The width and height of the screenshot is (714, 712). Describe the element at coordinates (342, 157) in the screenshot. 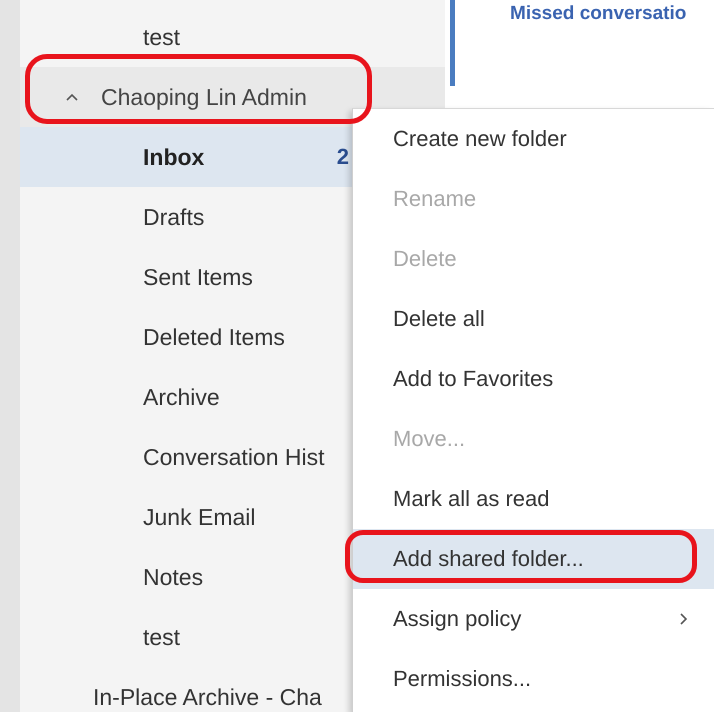

I see `unread-count: 2` at that location.